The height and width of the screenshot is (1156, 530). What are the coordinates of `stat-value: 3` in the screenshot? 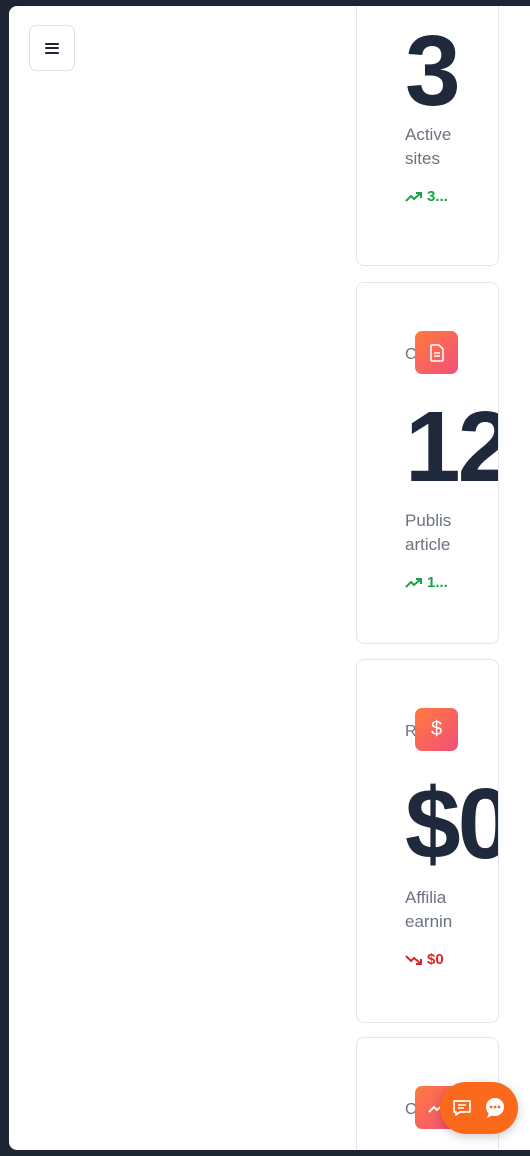 It's located at (433, 71).